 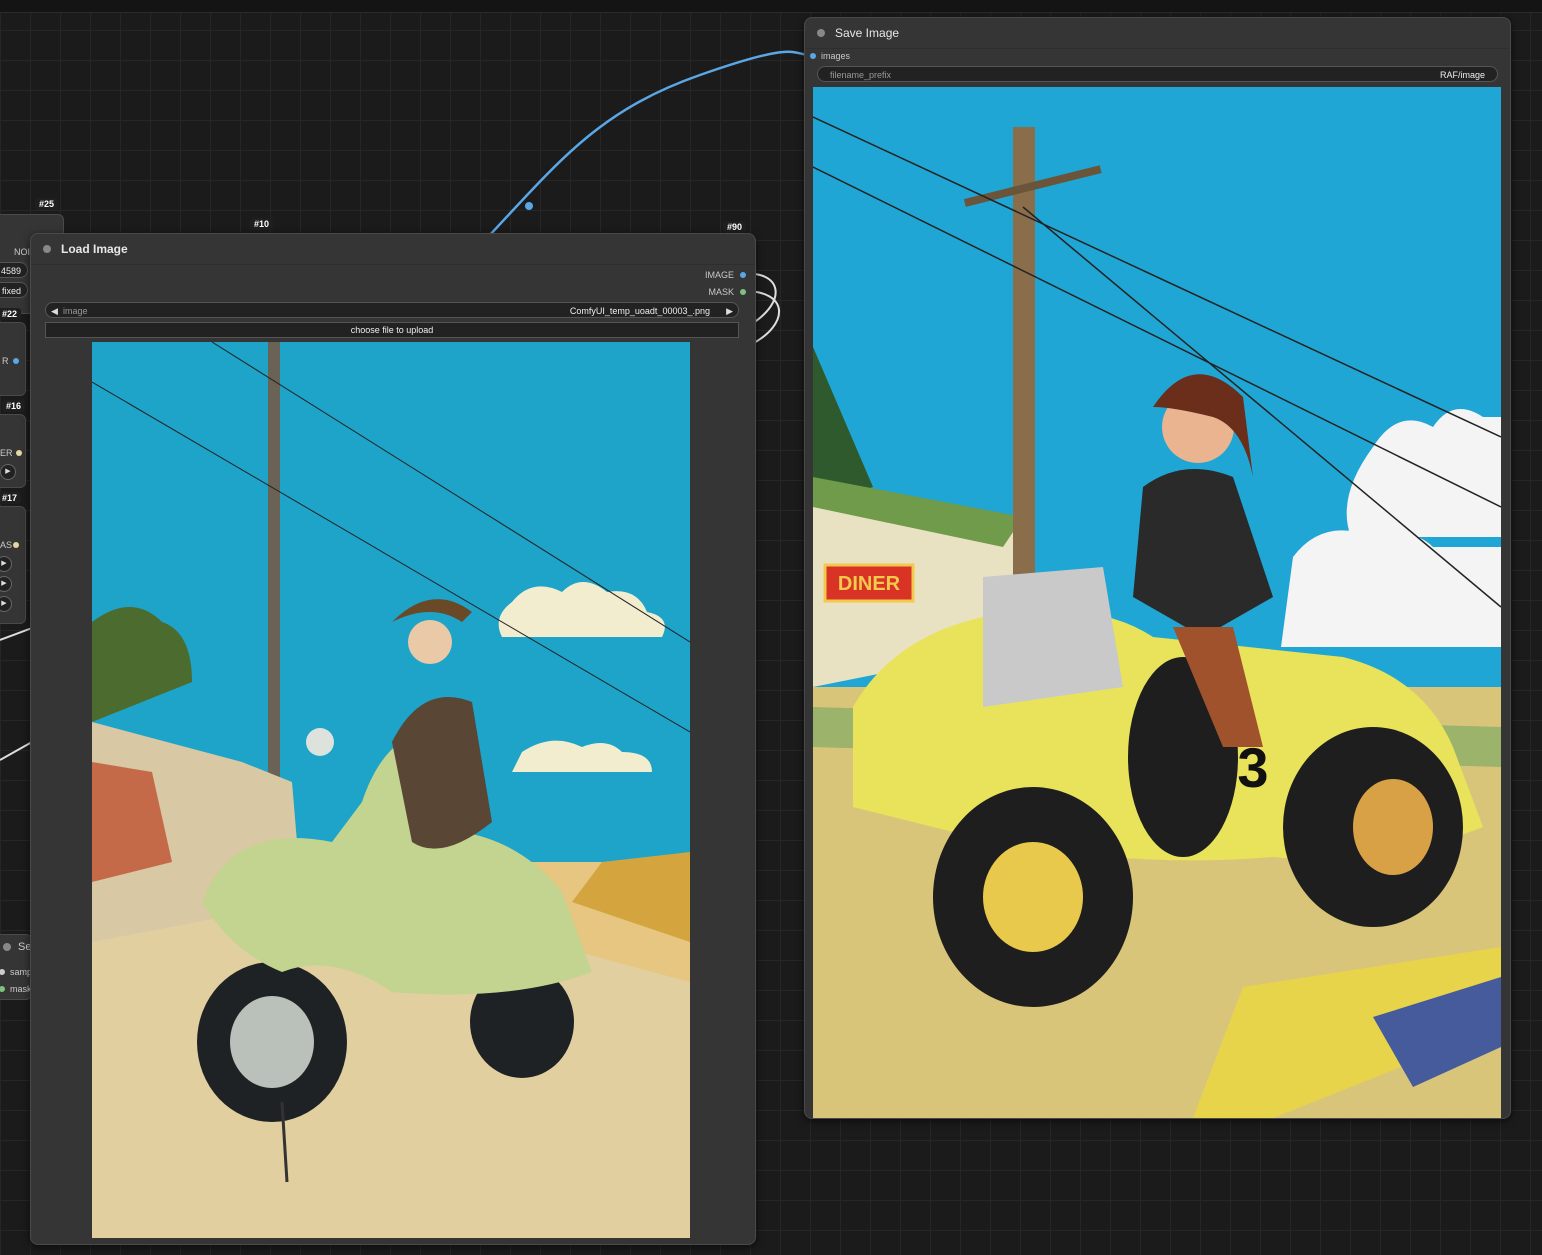 I want to click on prefix-label: filename_prefix, so click(x=861, y=75).